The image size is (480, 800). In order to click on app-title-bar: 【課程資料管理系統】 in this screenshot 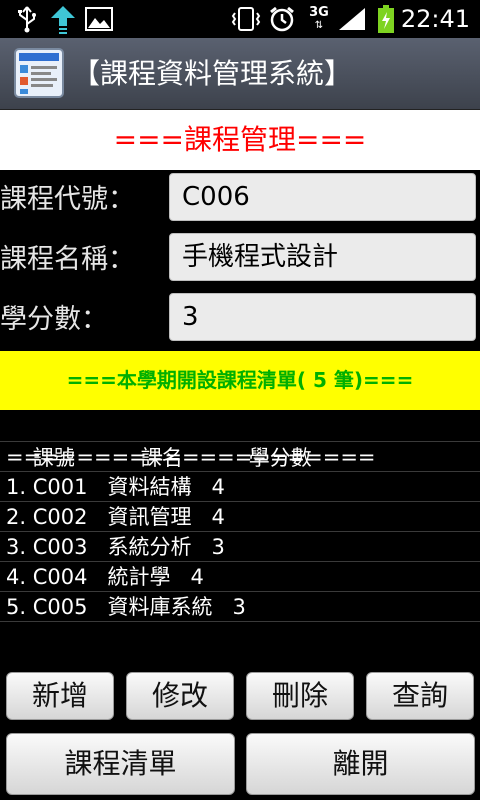, I will do `click(240, 74)`.